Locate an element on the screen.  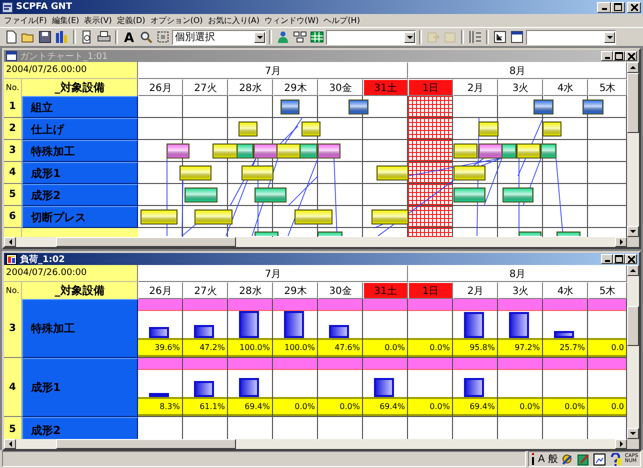
menu-item: オプション(O) is located at coordinates (176, 20).